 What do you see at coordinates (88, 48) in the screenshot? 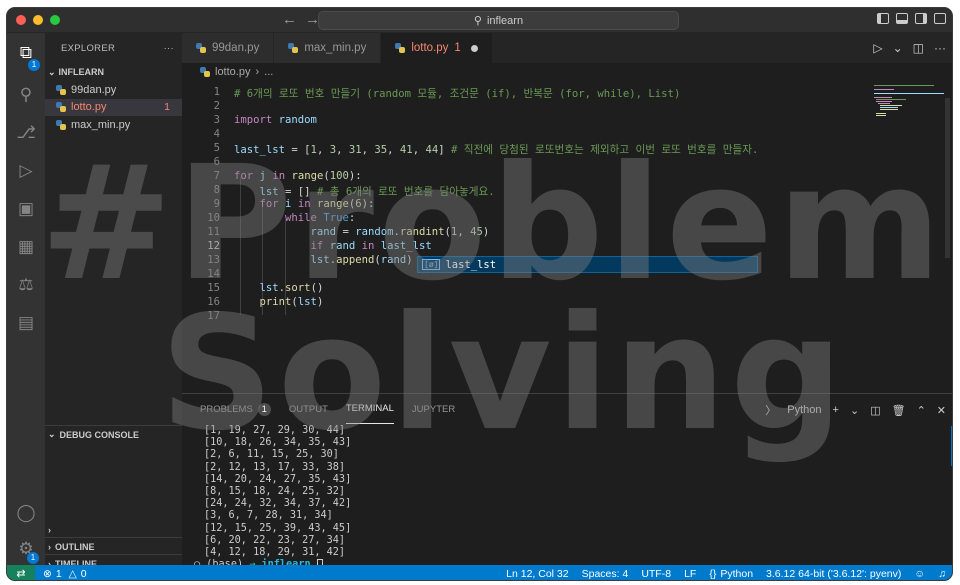
I see `sidebar-title: EXPLORER` at bounding box center [88, 48].